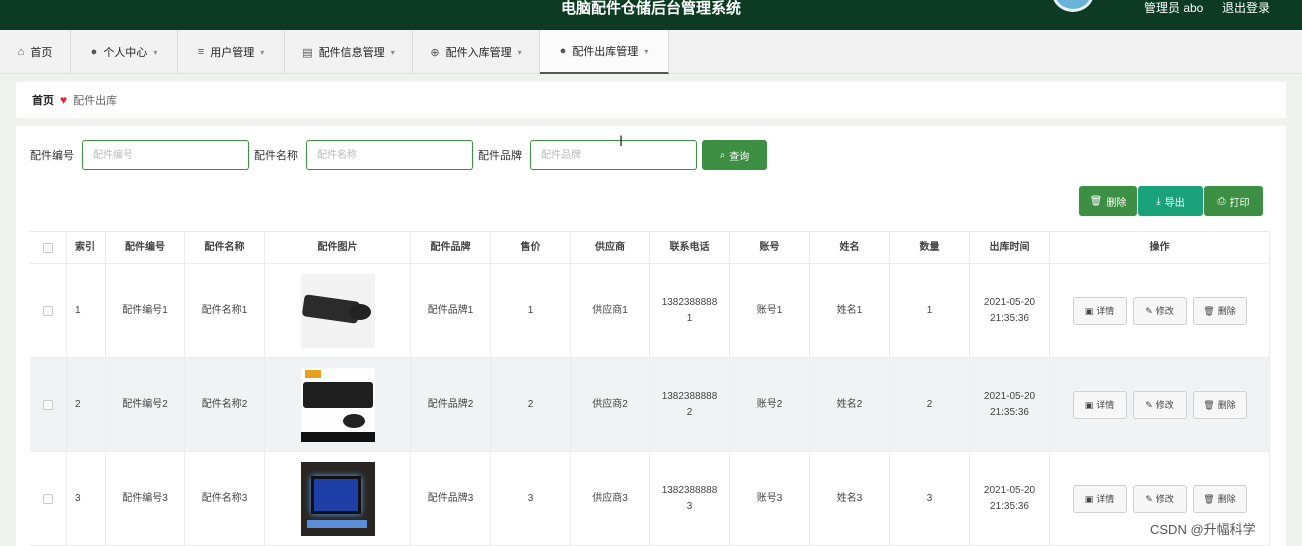  What do you see at coordinates (690, 310) in the screenshot?
I see `cell-phone: 1382388888 1` at bounding box center [690, 310].